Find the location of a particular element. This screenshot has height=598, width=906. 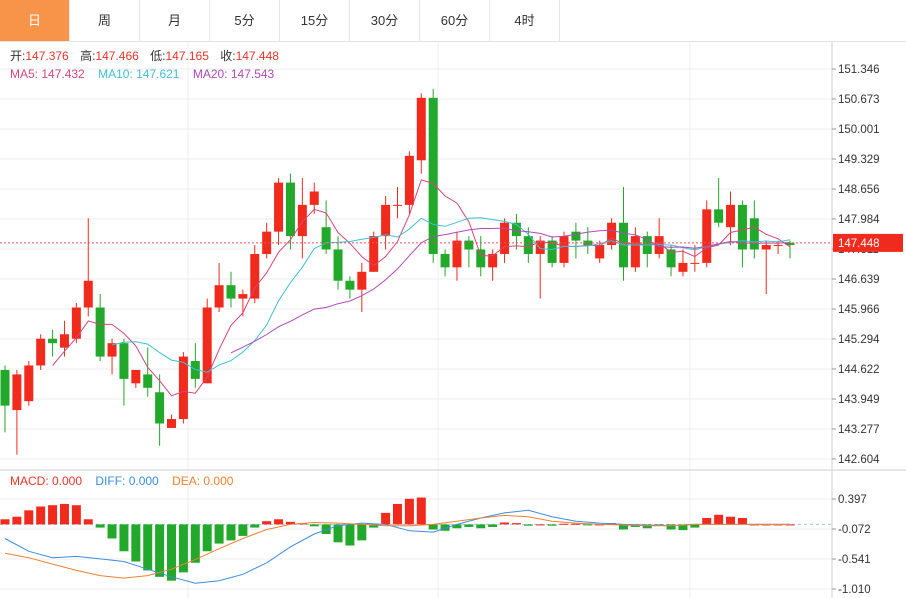

dea-value: 0.000 is located at coordinates (218, 481).